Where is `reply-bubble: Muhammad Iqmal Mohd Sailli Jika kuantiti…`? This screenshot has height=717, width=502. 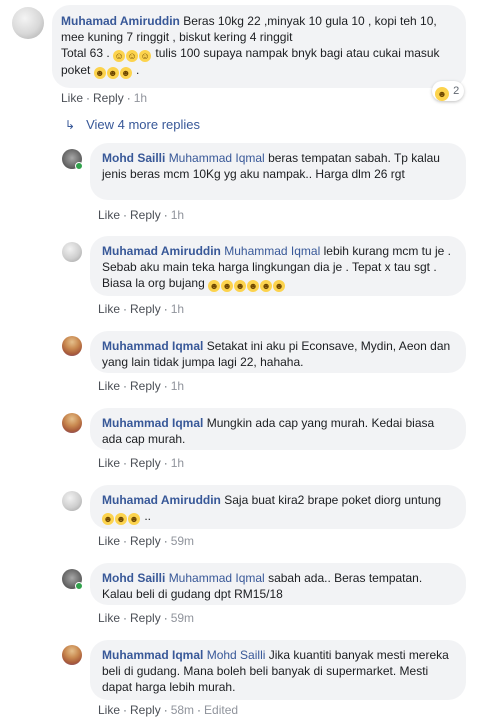 reply-bubble: Muhammad Iqmal Mohd Sailli Jika kuantiti… is located at coordinates (278, 670).